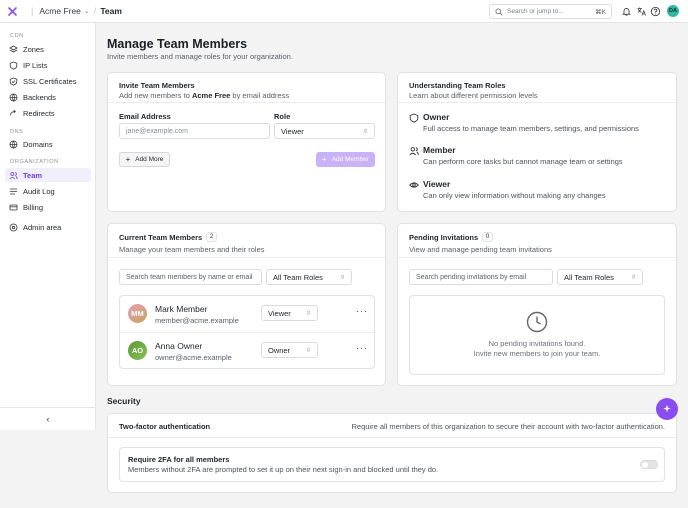 Image resolution: width=688 pixels, height=508 pixels. What do you see at coordinates (42, 227) in the screenshot?
I see `sidebar-item-label: Admin area` at bounding box center [42, 227].